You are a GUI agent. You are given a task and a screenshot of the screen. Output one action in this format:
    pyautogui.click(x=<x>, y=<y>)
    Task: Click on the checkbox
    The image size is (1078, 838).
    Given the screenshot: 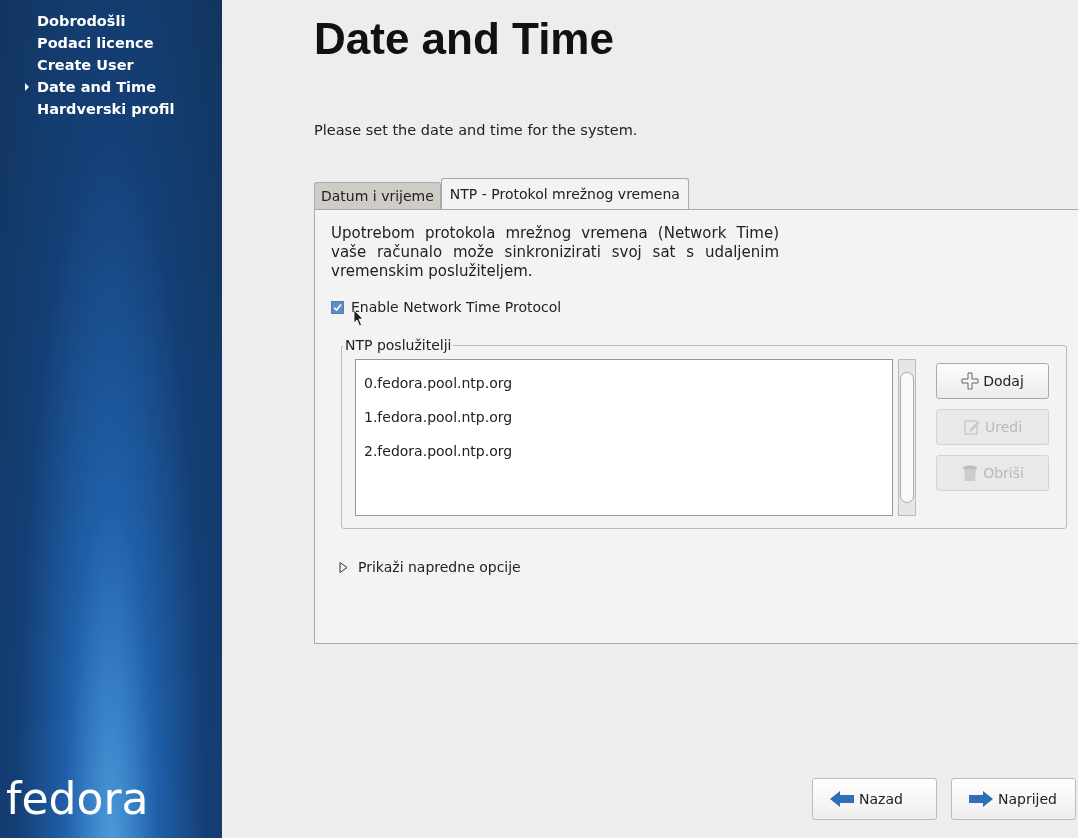 What is the action you would take?
    pyautogui.click(x=337, y=307)
    